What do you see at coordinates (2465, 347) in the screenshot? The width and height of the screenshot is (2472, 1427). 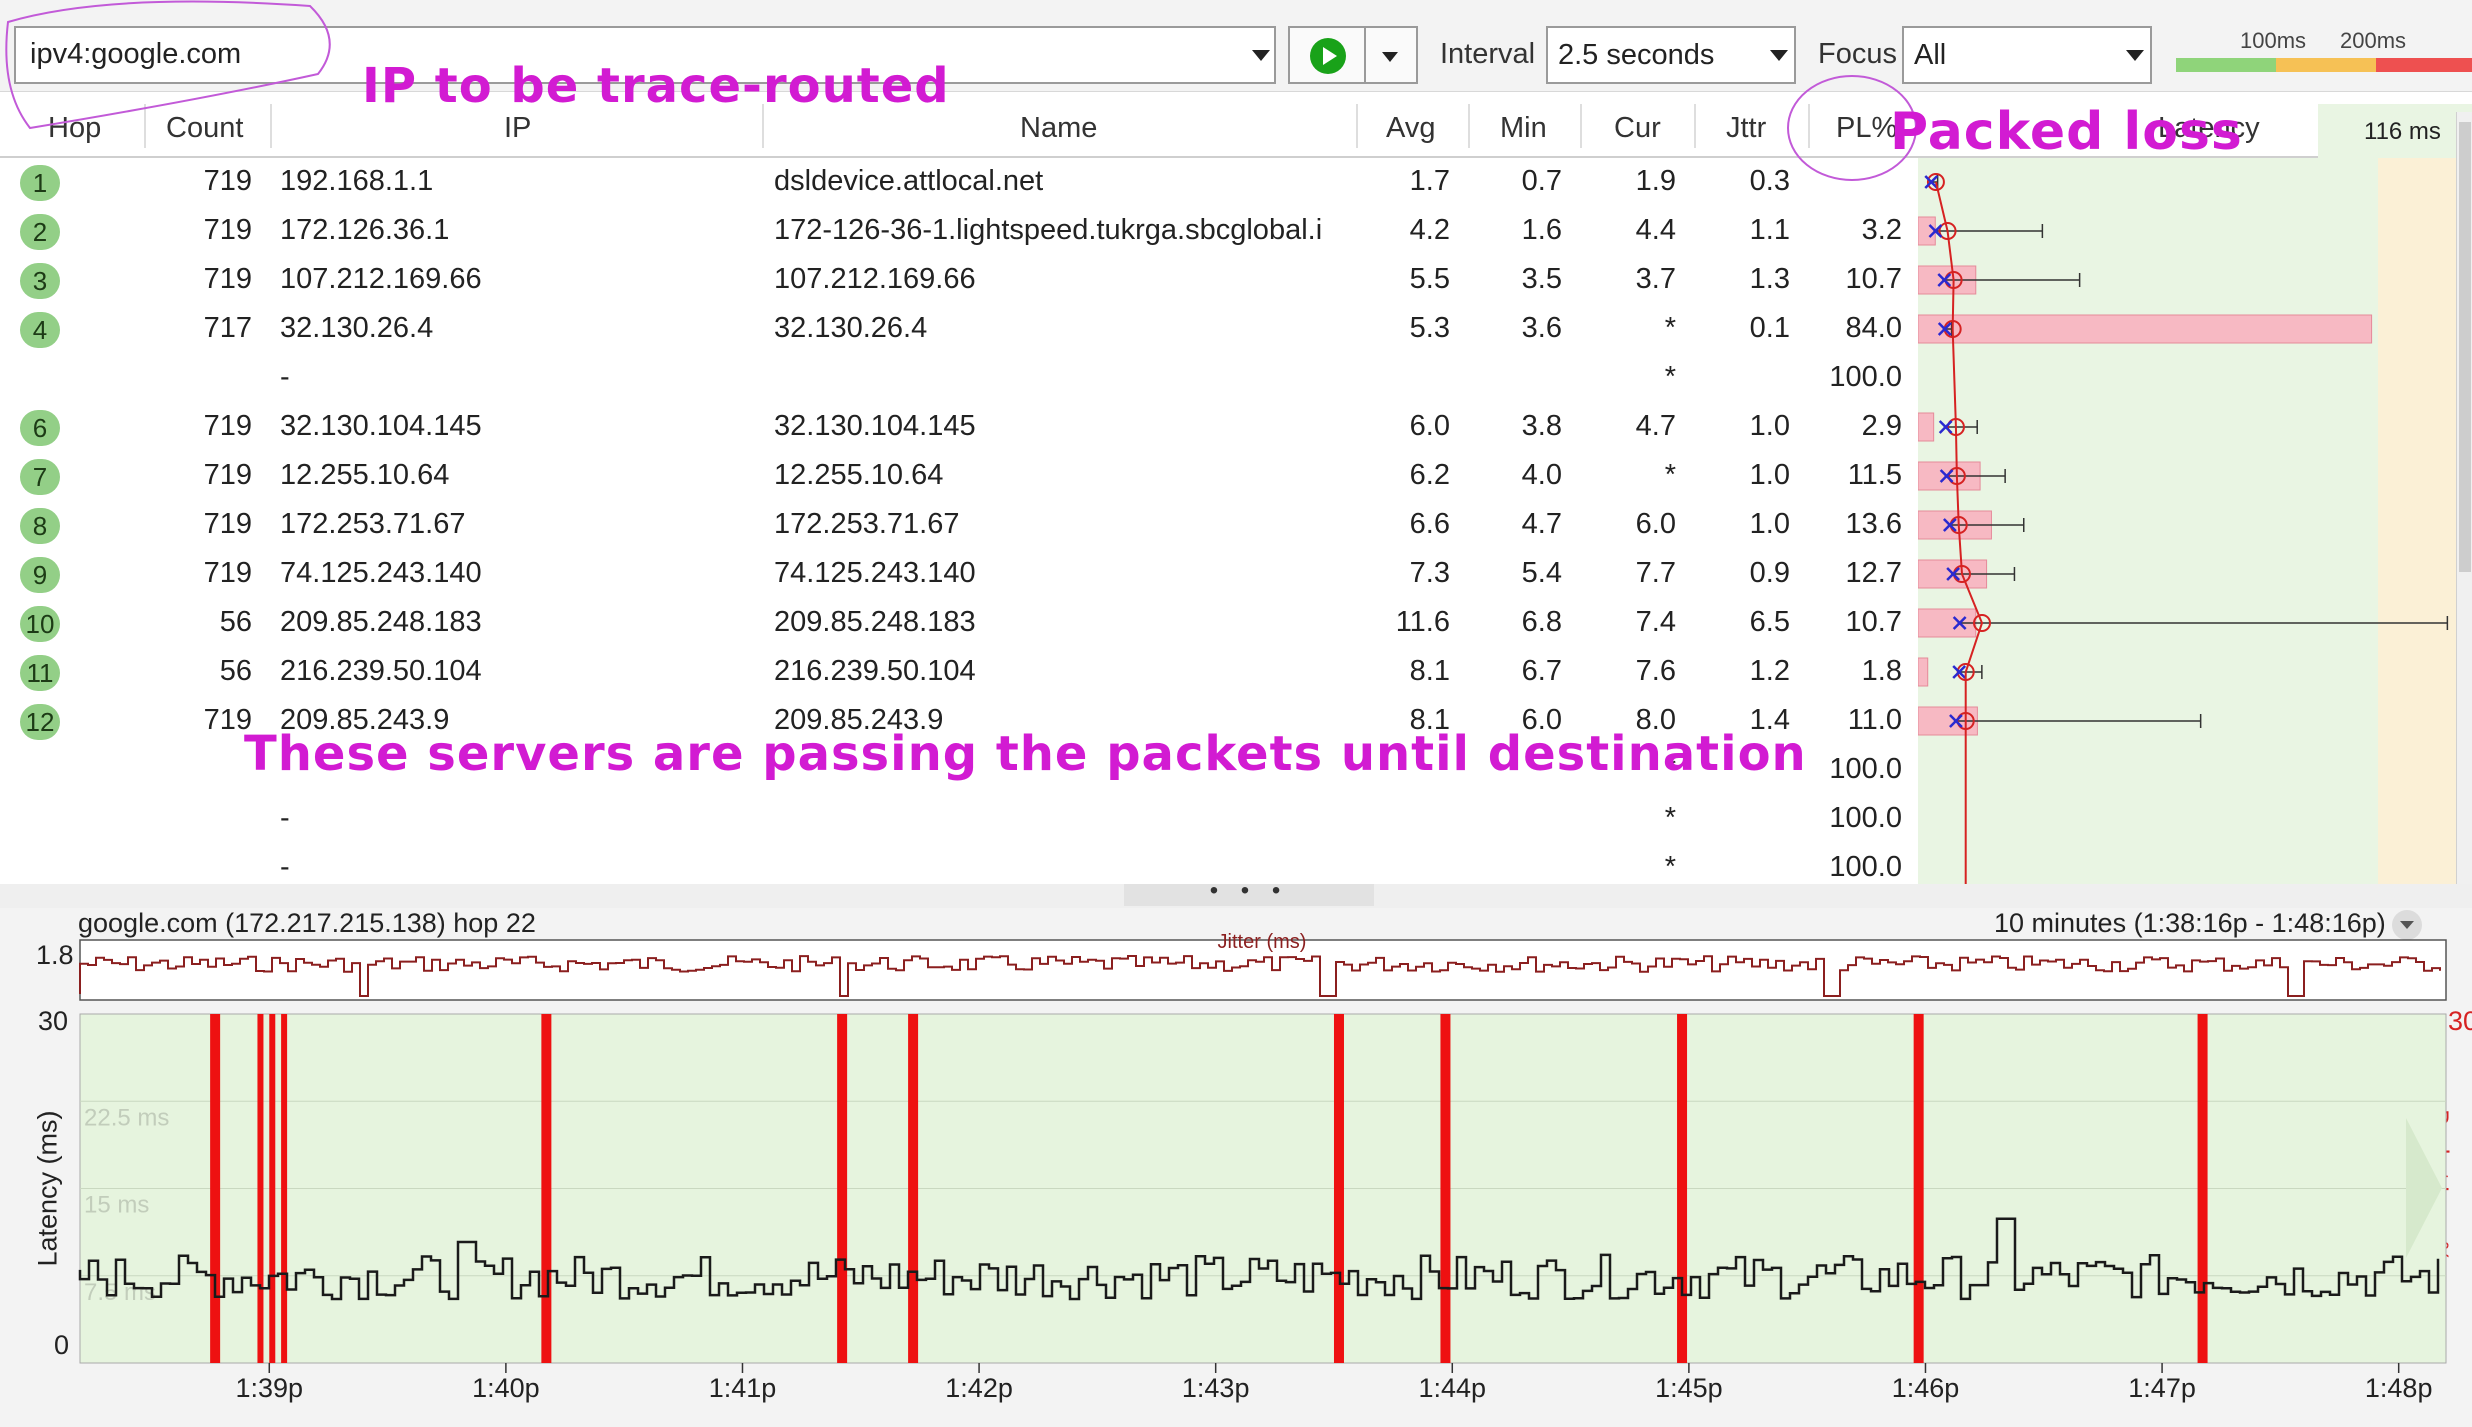 I see `scrollbar-thumb` at bounding box center [2465, 347].